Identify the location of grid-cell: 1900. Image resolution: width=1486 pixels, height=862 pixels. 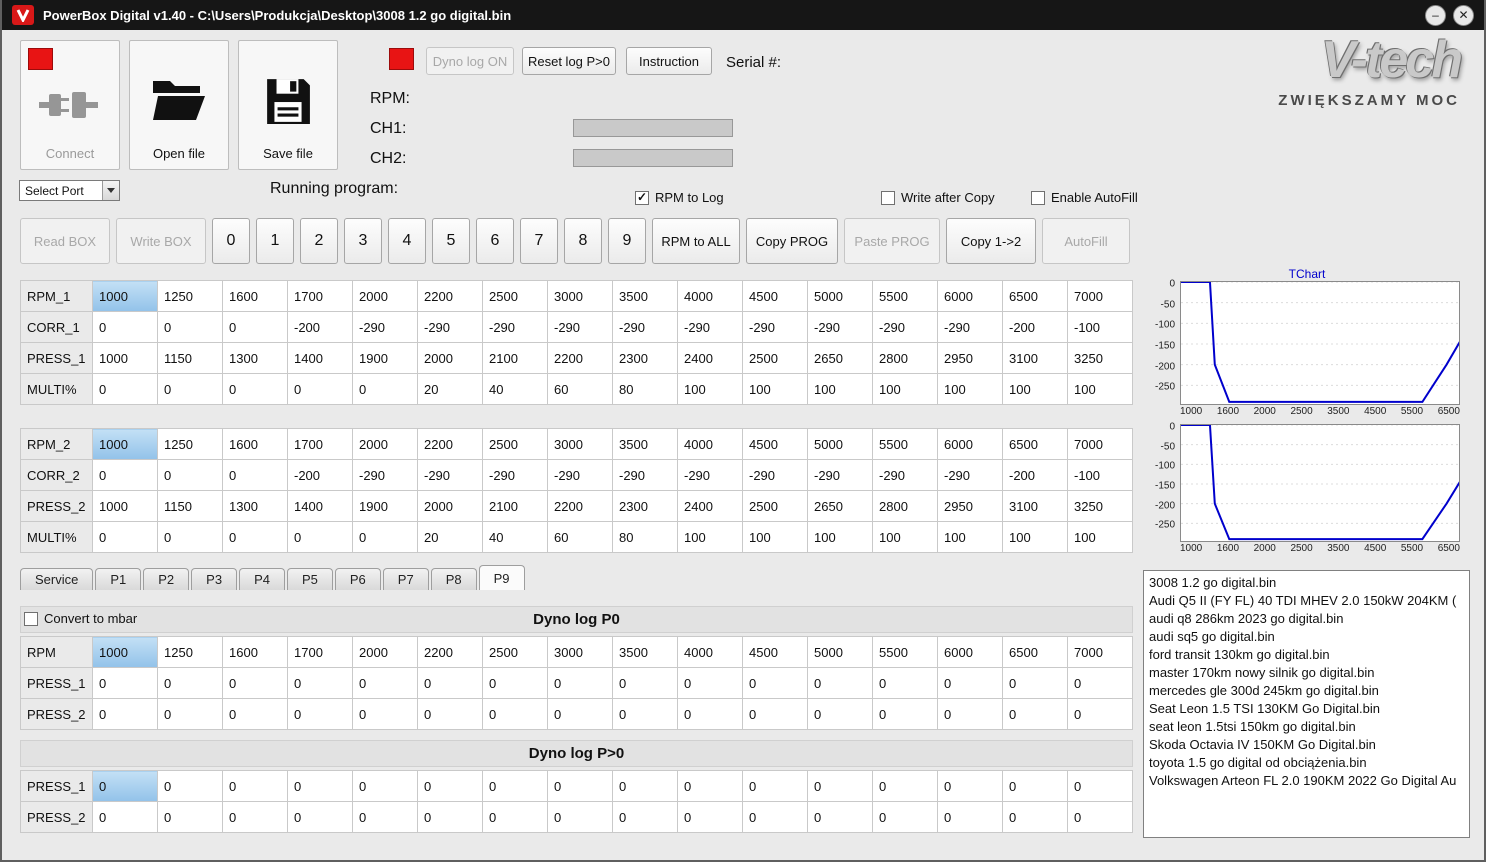
(385, 358).